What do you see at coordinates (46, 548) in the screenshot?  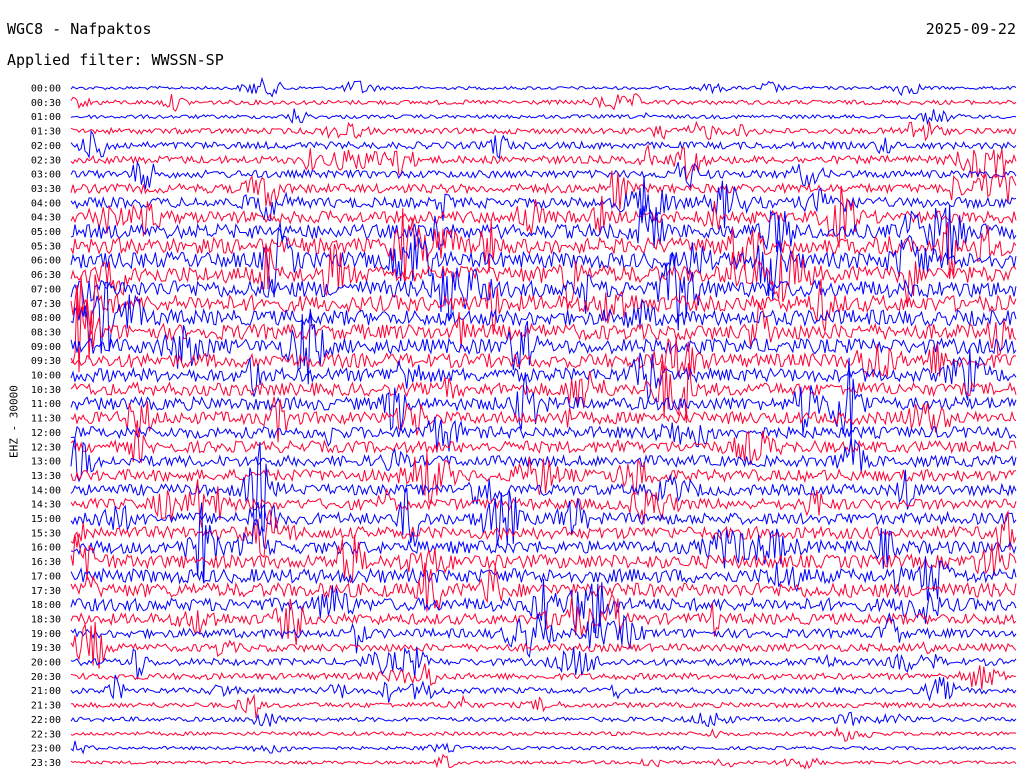 I see `row-time-label: 16:00` at bounding box center [46, 548].